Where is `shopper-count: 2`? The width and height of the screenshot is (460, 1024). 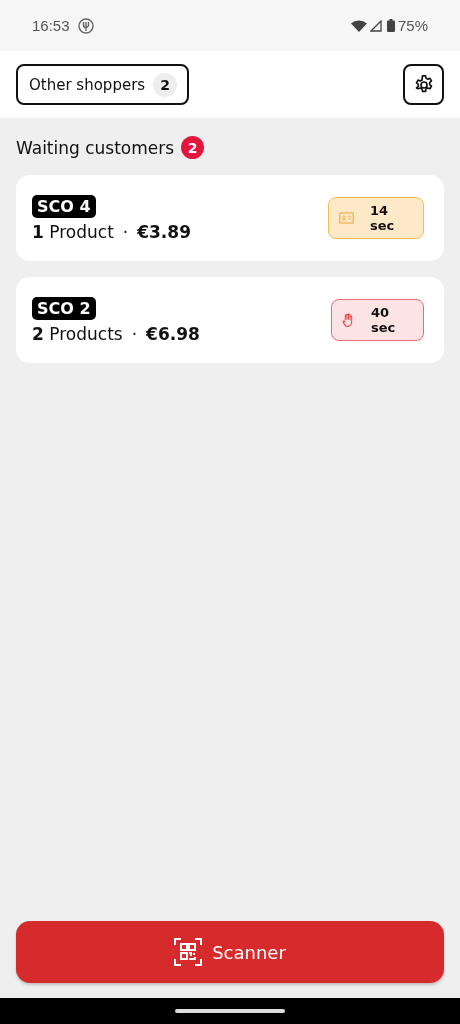 shopper-count: 2 is located at coordinates (165, 84).